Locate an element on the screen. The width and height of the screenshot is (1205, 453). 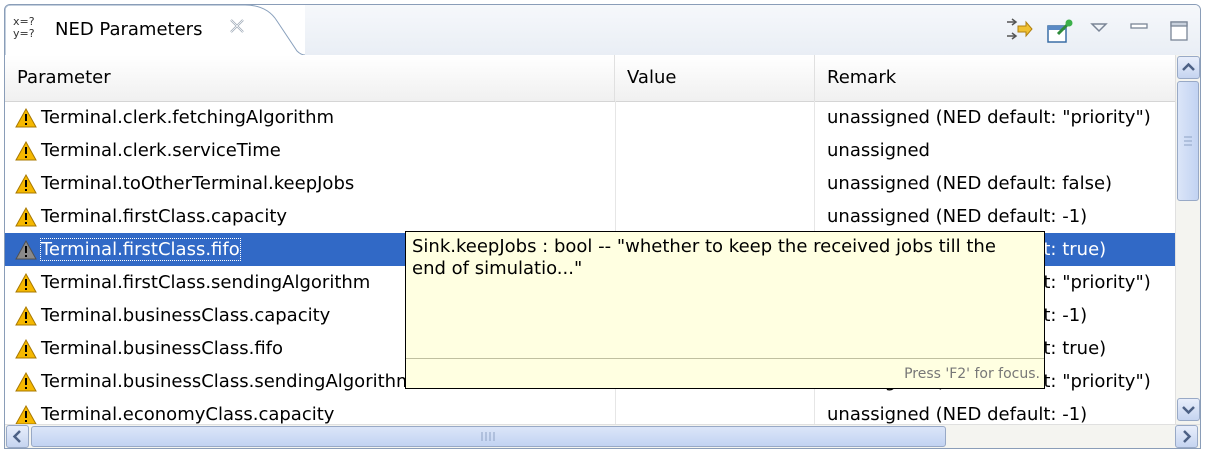
chevron-down-icon is located at coordinates (1188, 410).